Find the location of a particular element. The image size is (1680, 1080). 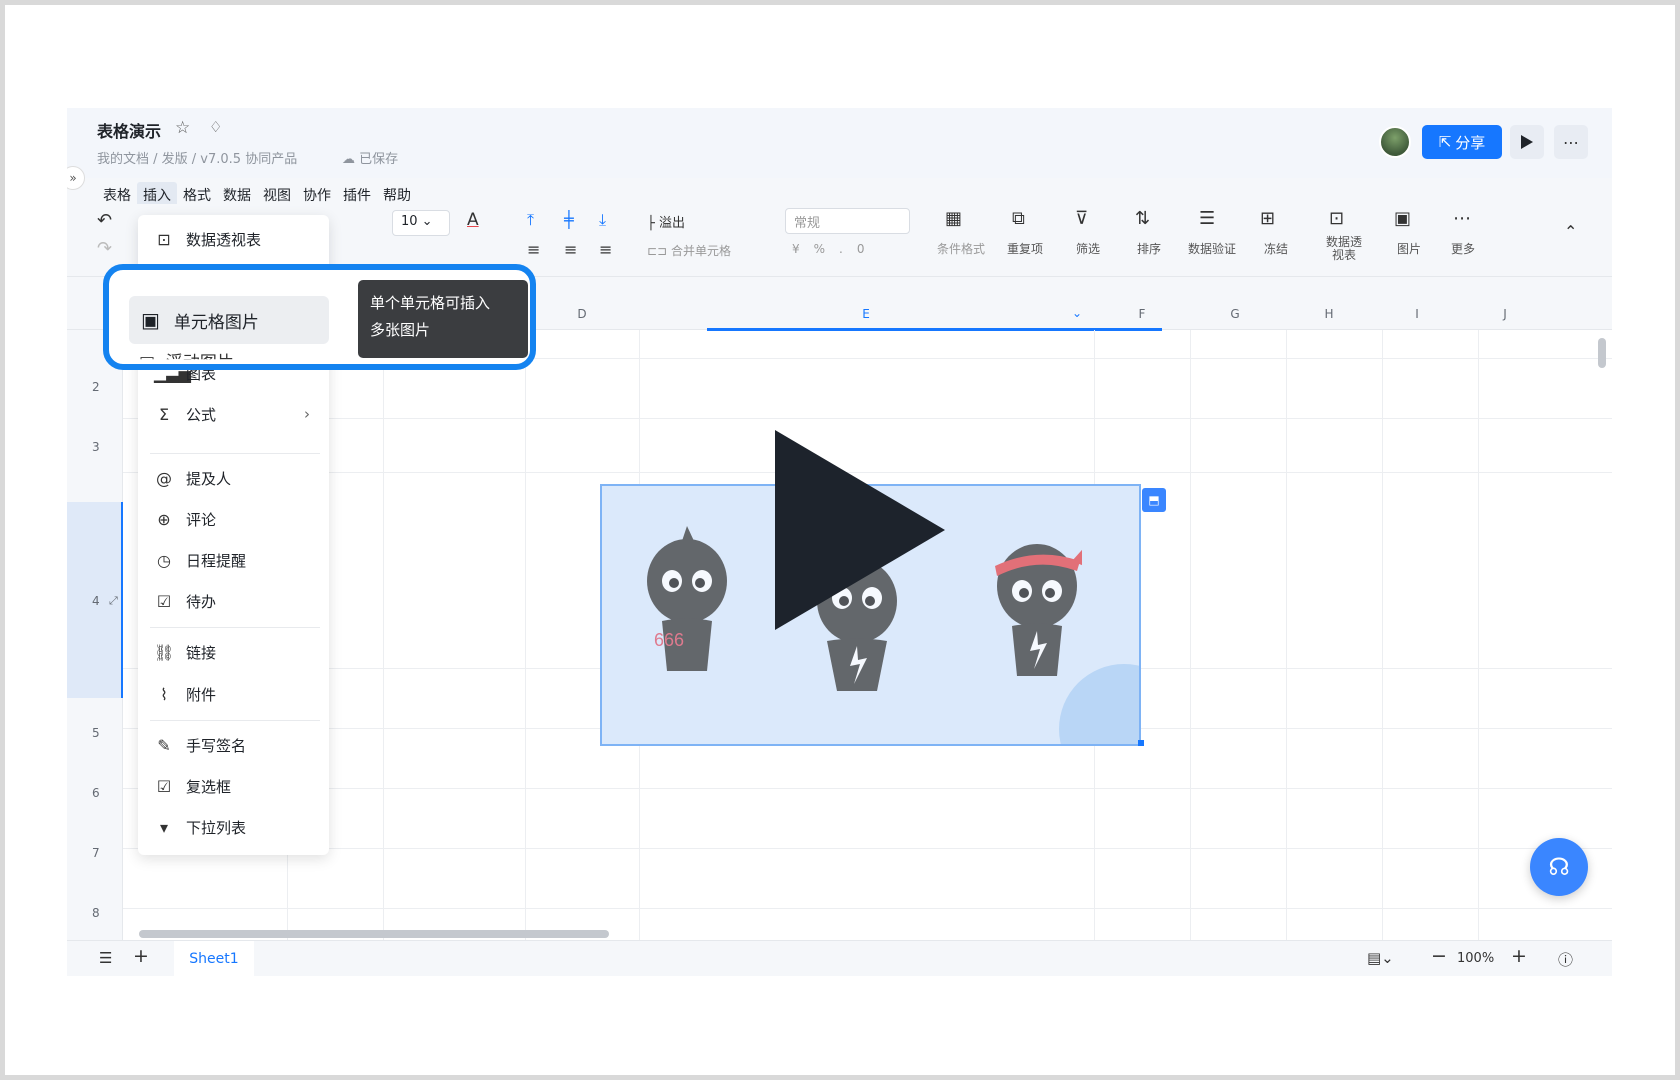

more-options-button: ⋯ is located at coordinates (1571, 142).